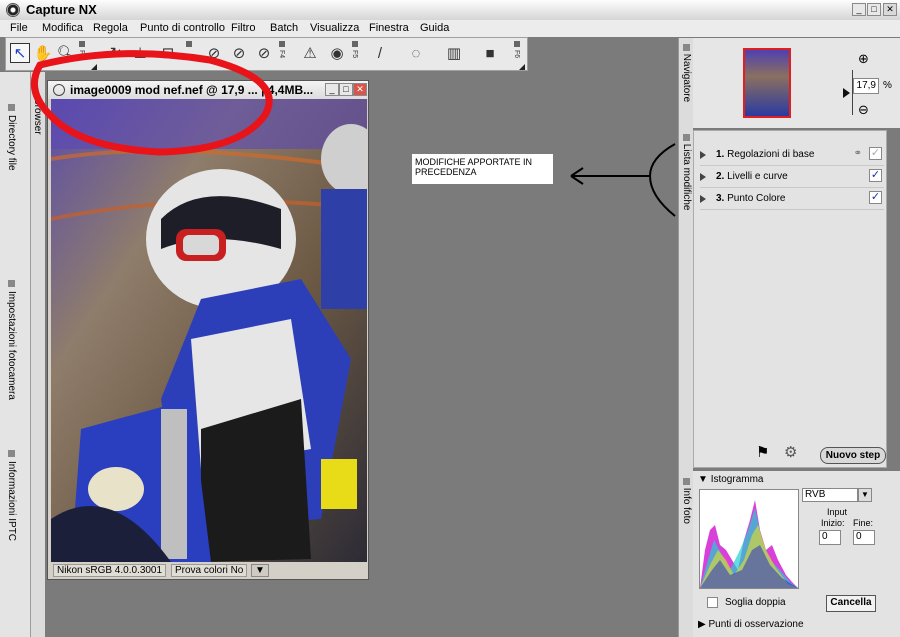  Describe the element at coordinates (11, 495) in the screenshot. I see `tab-informazioni-iptc: Informazioni IPTC` at that location.